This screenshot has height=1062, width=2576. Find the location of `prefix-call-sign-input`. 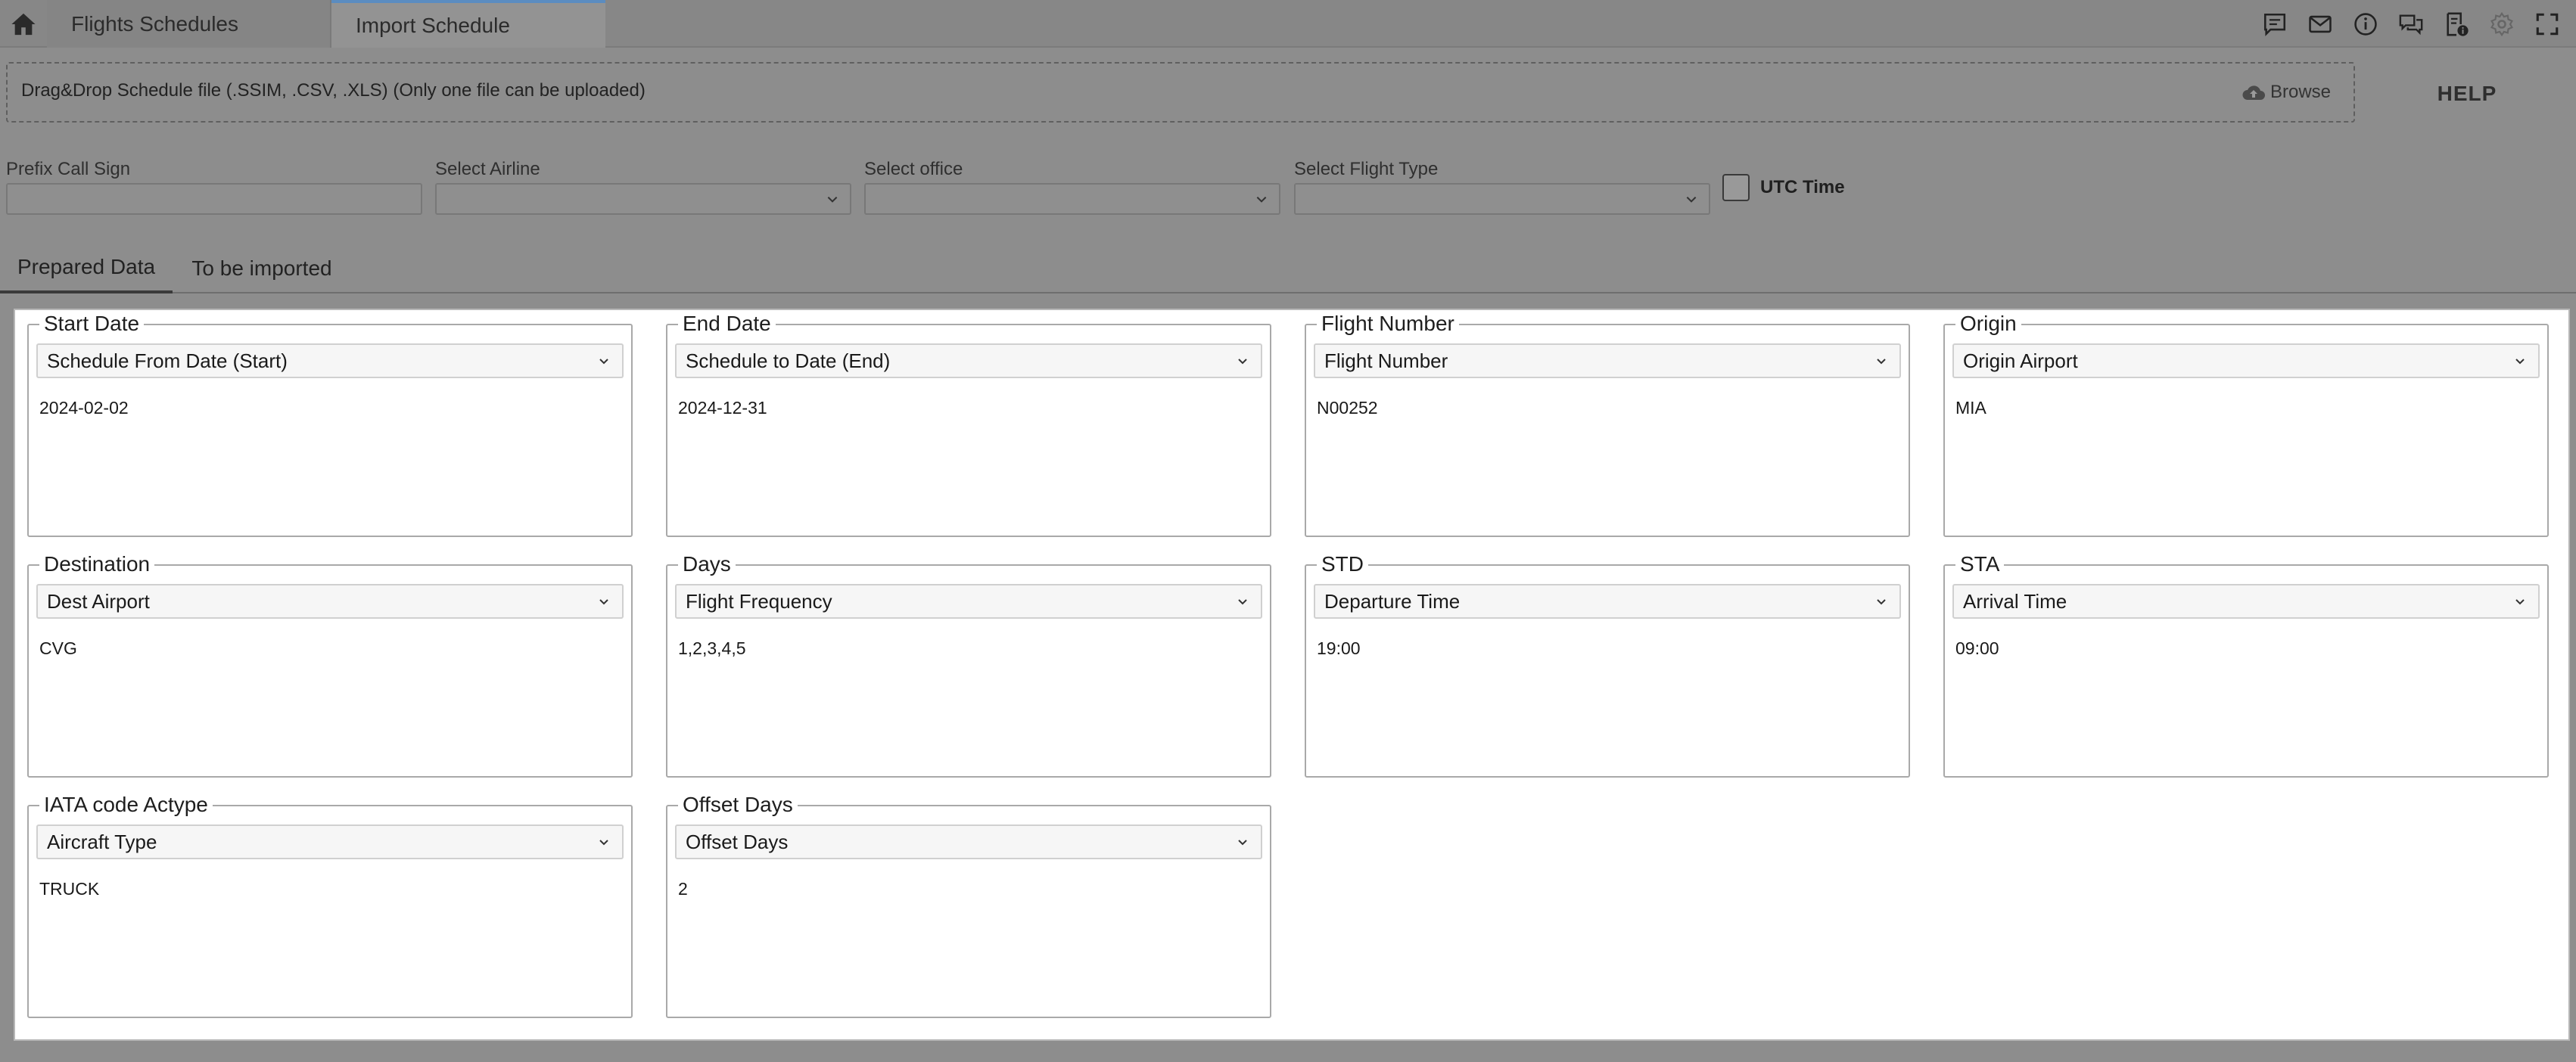

prefix-call-sign-input is located at coordinates (214, 199).